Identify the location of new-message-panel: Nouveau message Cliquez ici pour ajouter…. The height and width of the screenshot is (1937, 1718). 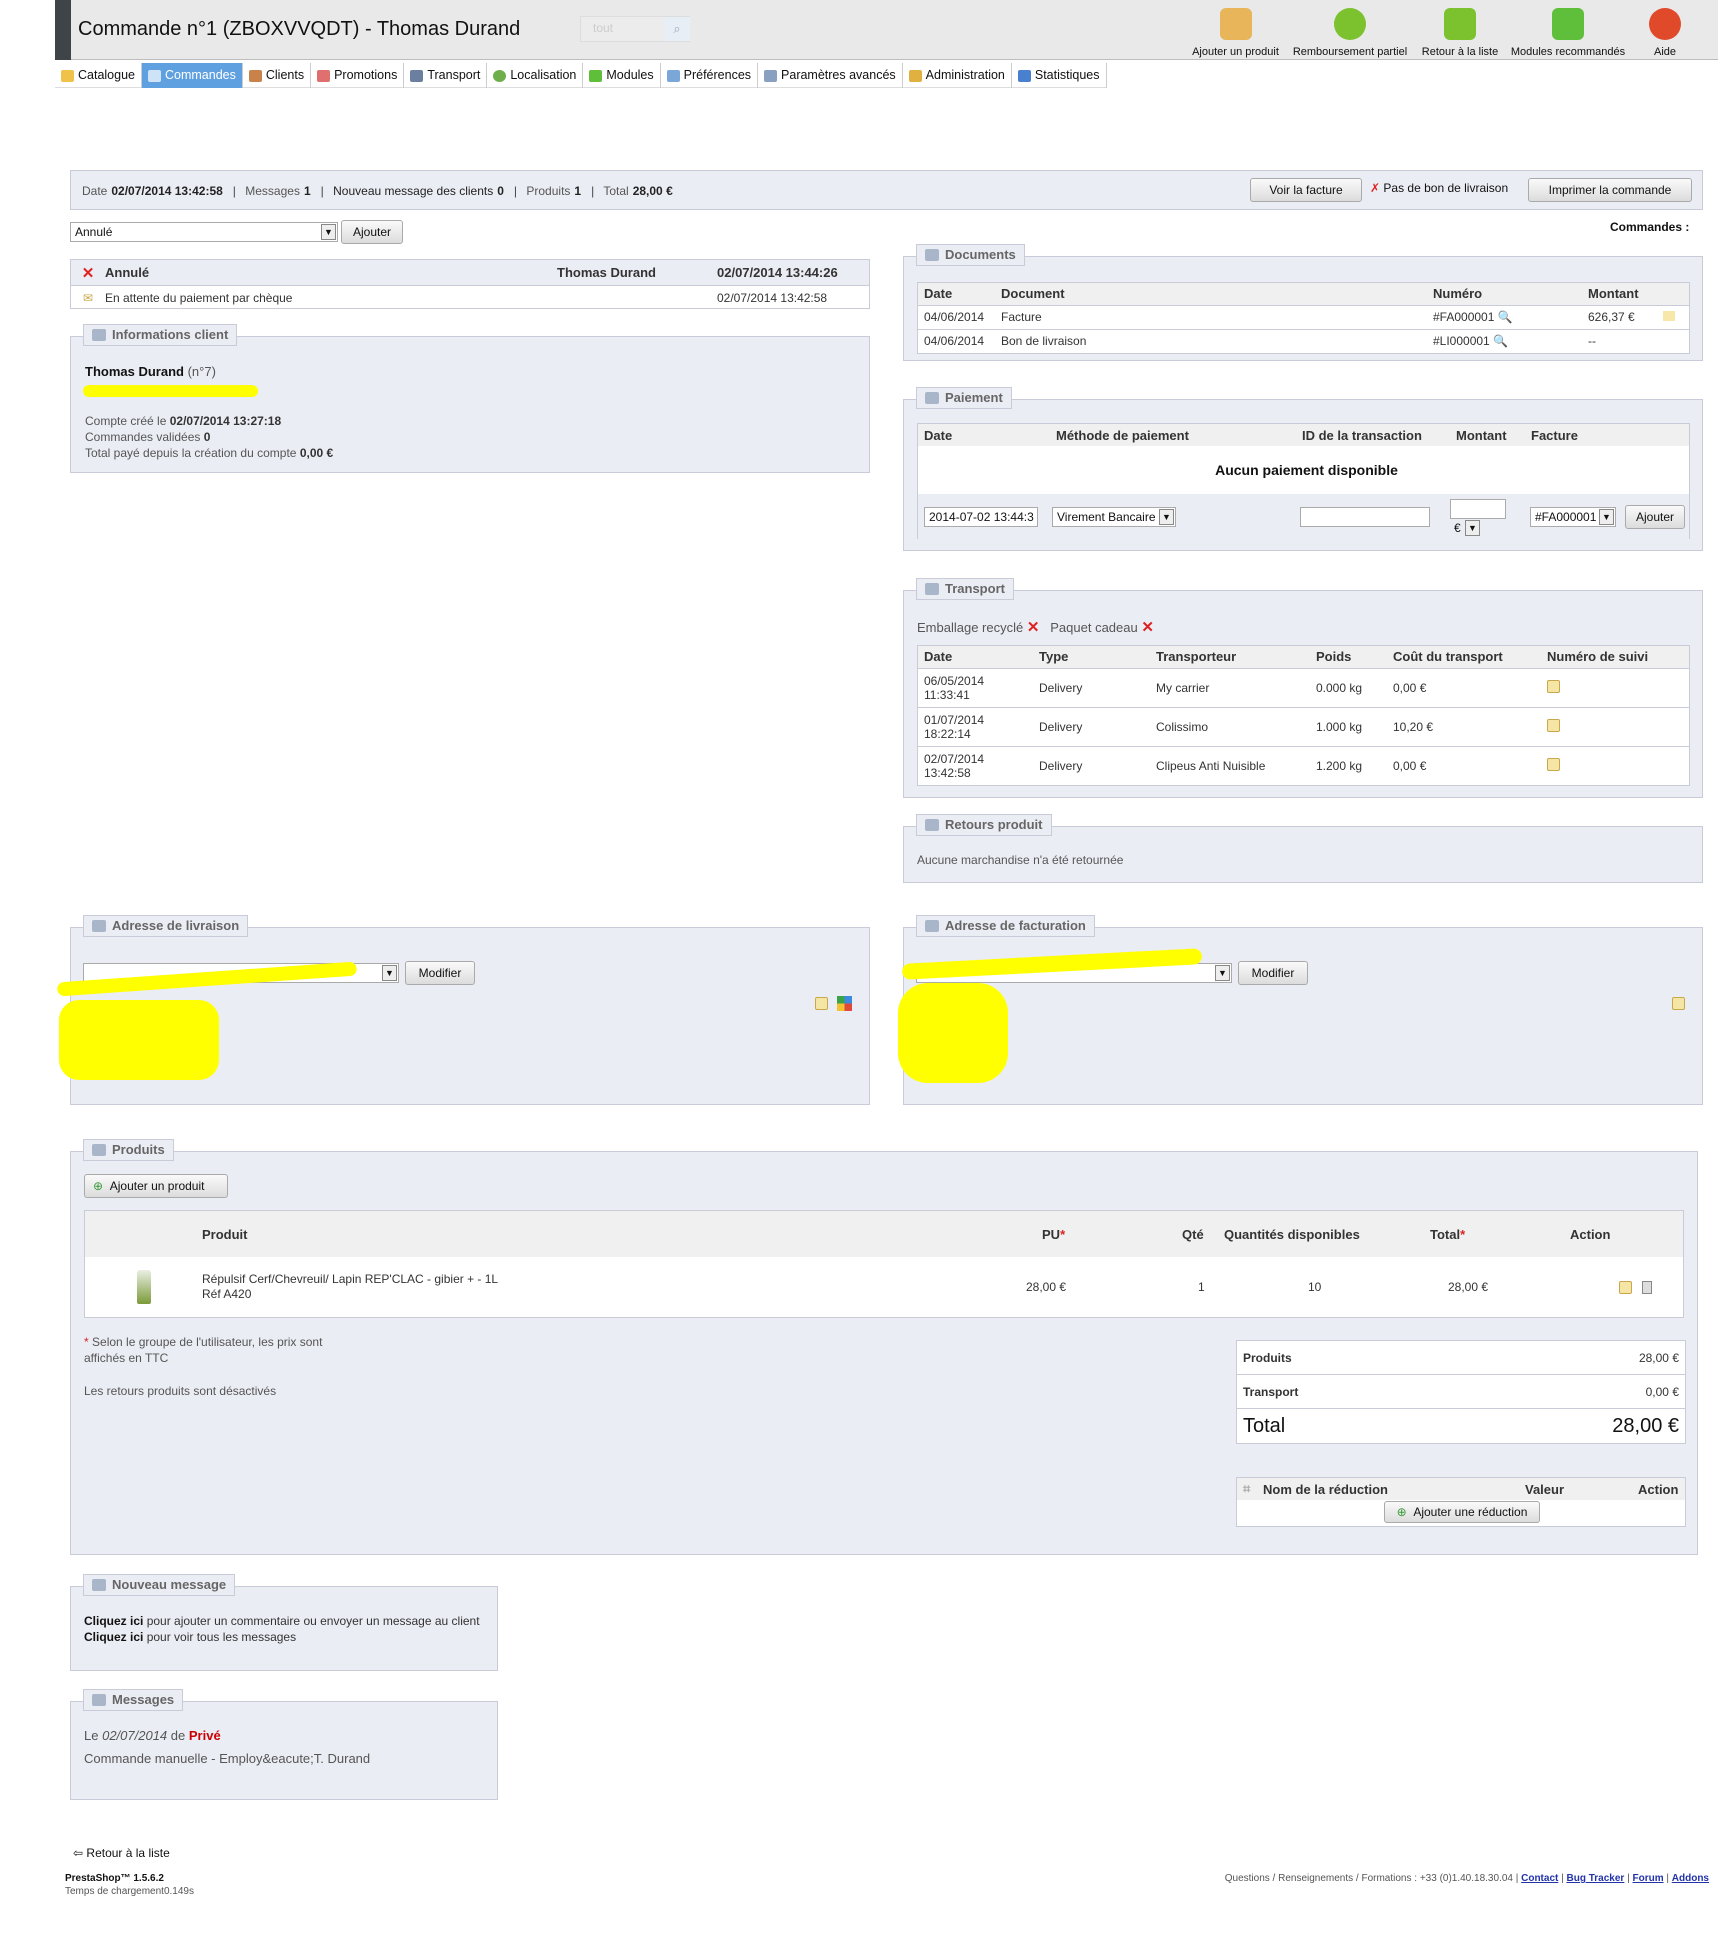
(284, 1622).